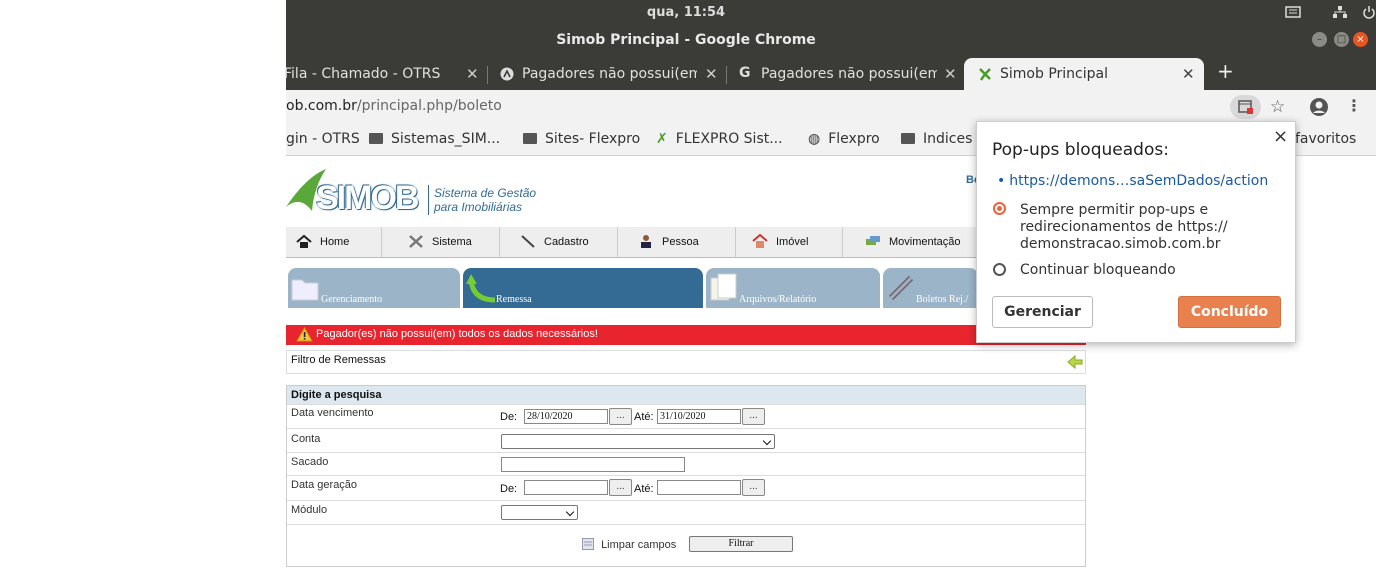 The image size is (1376, 583). I want to click on simob-favicon-icon: ✗, so click(662, 139).